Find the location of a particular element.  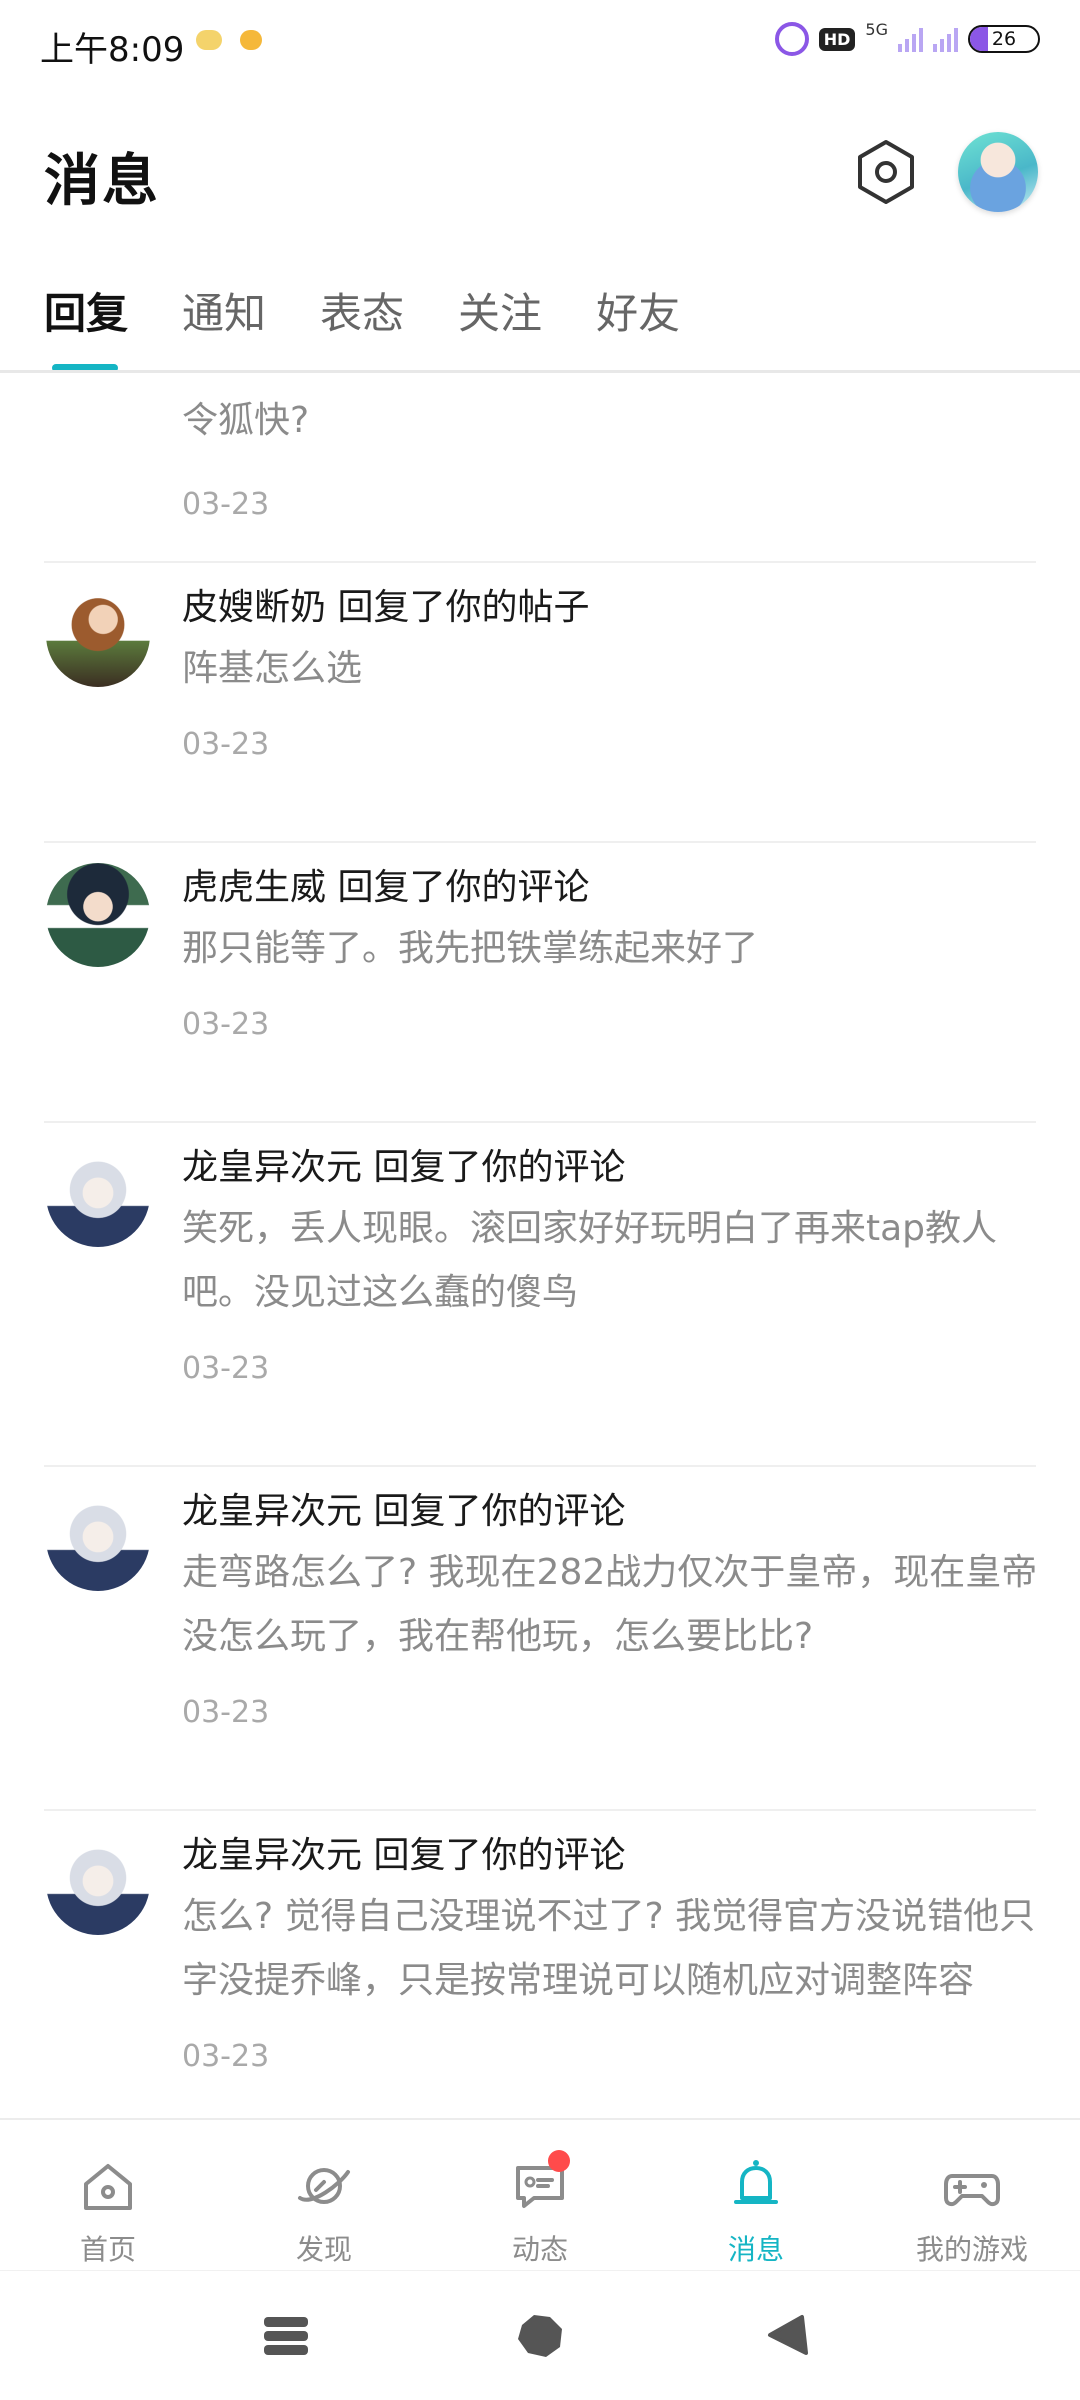

message-content: 那只能等了。我先把铁掌练起来好了 is located at coordinates (470, 948).